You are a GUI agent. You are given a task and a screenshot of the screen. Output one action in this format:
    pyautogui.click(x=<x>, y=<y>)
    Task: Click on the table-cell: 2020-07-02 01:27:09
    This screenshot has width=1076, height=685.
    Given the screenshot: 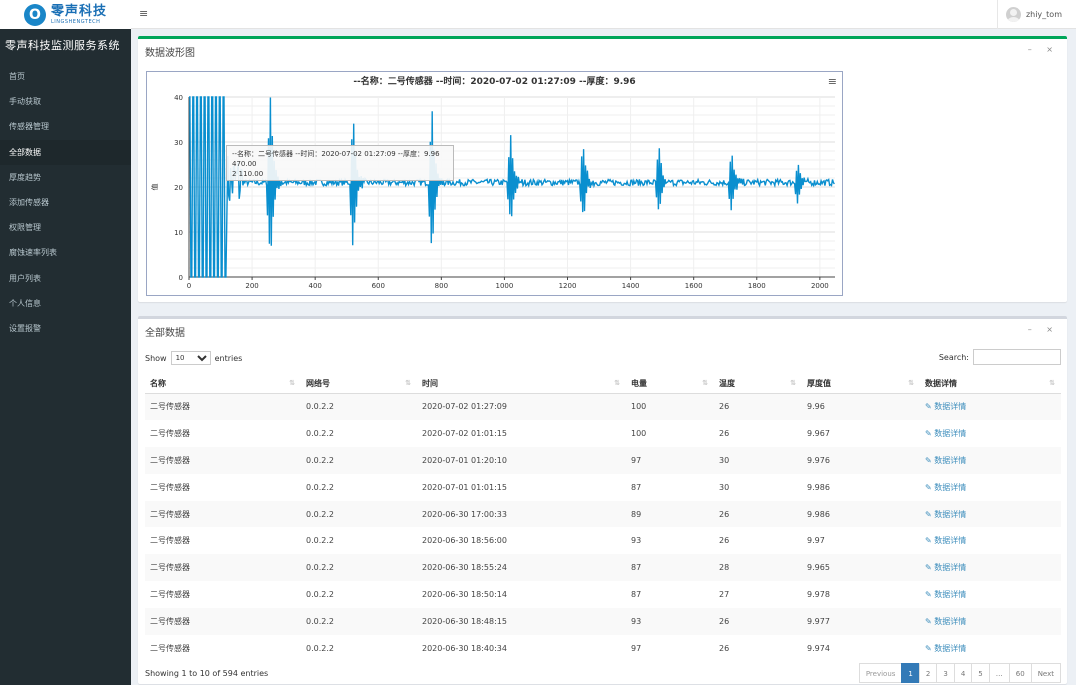 What is the action you would take?
    pyautogui.click(x=464, y=407)
    